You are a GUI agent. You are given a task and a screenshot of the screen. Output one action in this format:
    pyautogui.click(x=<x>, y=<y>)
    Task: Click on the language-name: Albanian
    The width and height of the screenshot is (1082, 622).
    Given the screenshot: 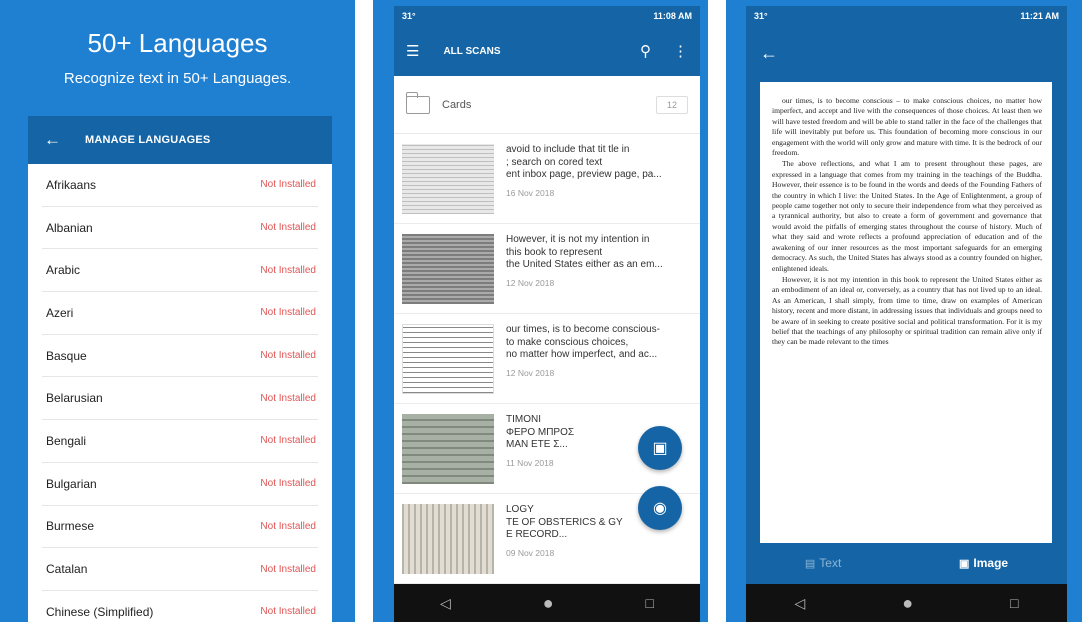 What is the action you would take?
    pyautogui.click(x=69, y=227)
    